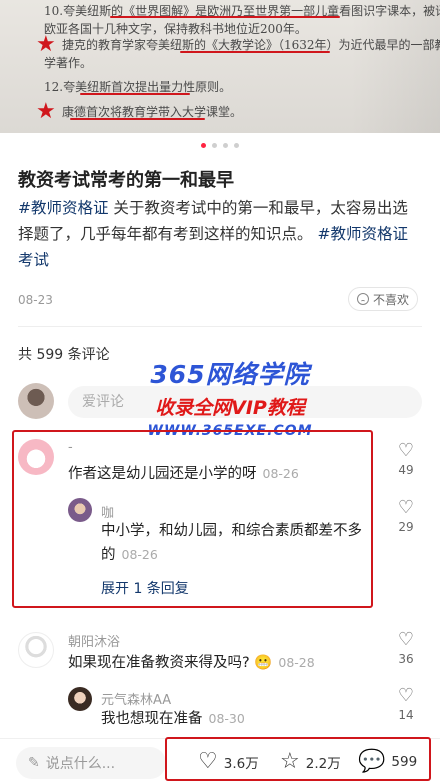 The height and width of the screenshot is (783, 440). I want to click on reply-text: 中小学，和幼儿园，和综合素质都差不多 的 08-26, so click(241, 543).